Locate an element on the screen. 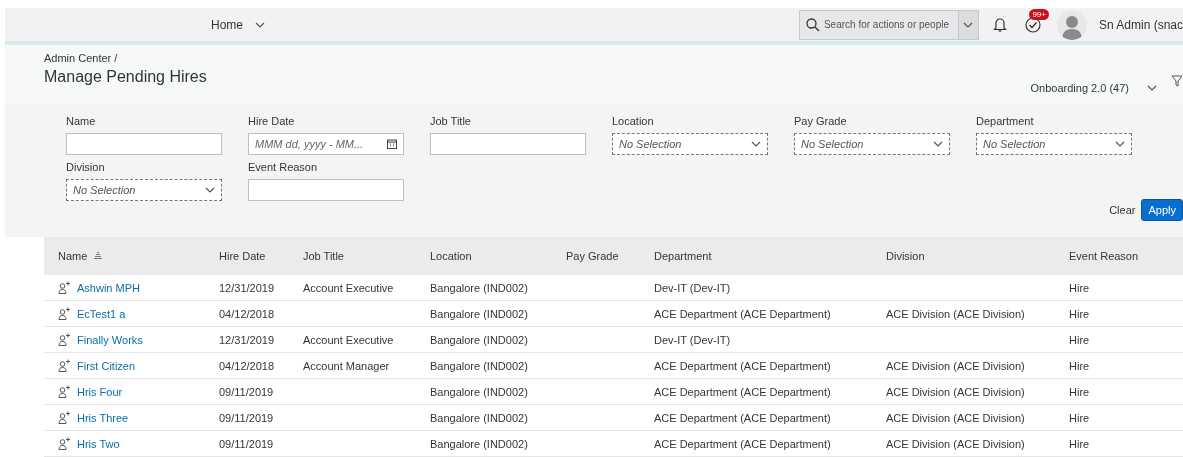  table-row: Finally Works 12/31/2019 Account Executive Bangalore (IND002) Dev-IT (Dev-IT) Hire is located at coordinates (613, 340).